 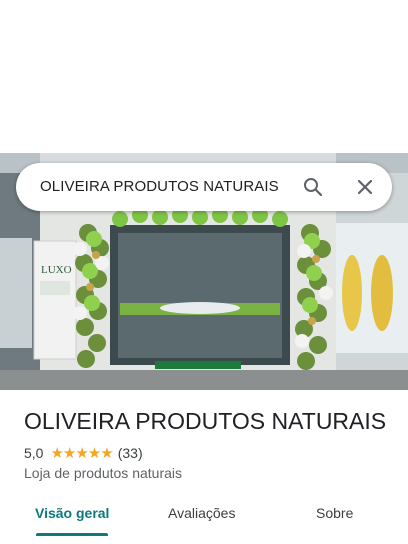 I want to click on rating-value: 5,0, so click(x=34, y=453).